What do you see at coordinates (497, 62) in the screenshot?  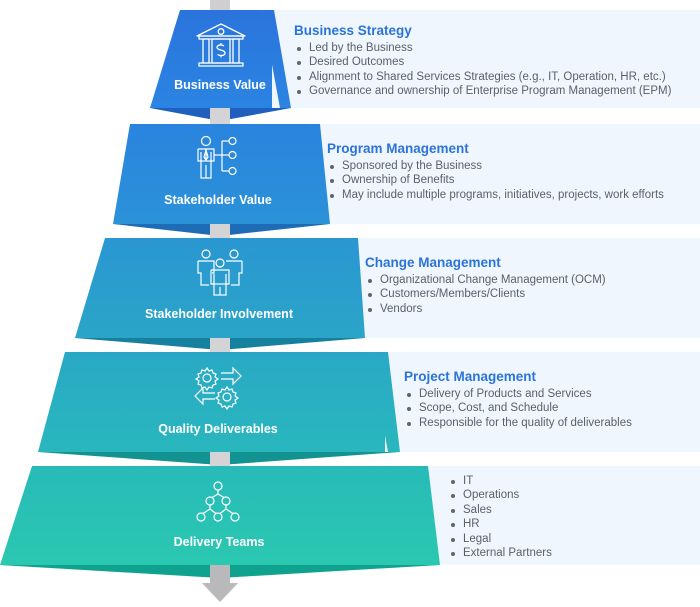 I see `list-item: Desired Outcomes` at bounding box center [497, 62].